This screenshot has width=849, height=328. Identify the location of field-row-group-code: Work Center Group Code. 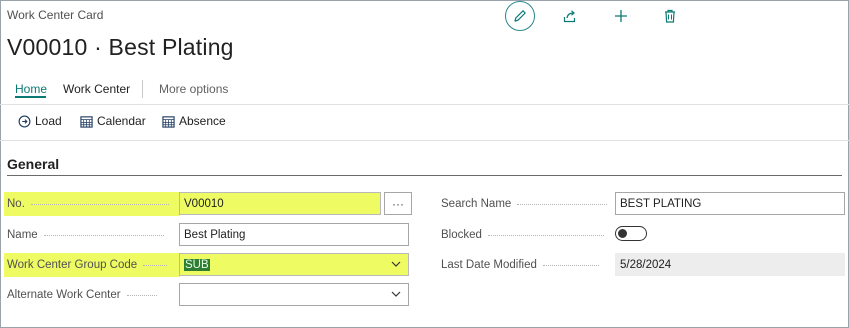
(92, 265).